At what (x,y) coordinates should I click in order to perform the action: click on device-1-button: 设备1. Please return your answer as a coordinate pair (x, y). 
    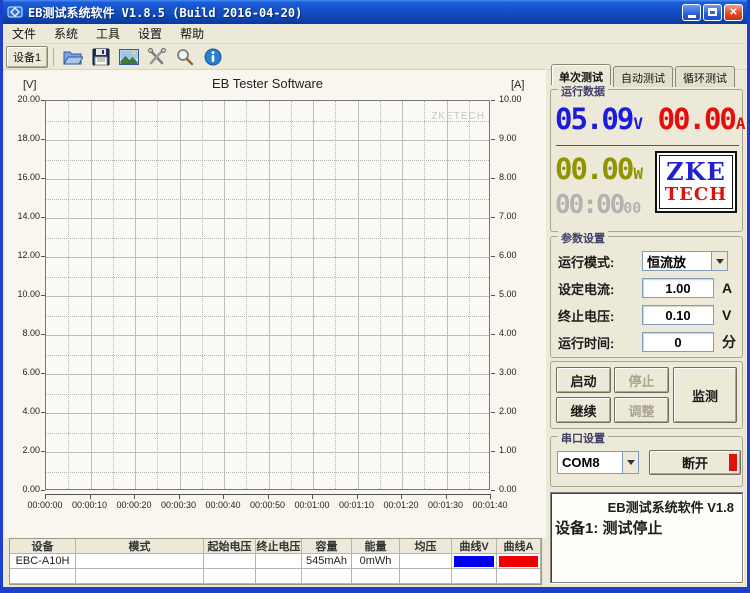
    Looking at the image, I should click on (27, 56).